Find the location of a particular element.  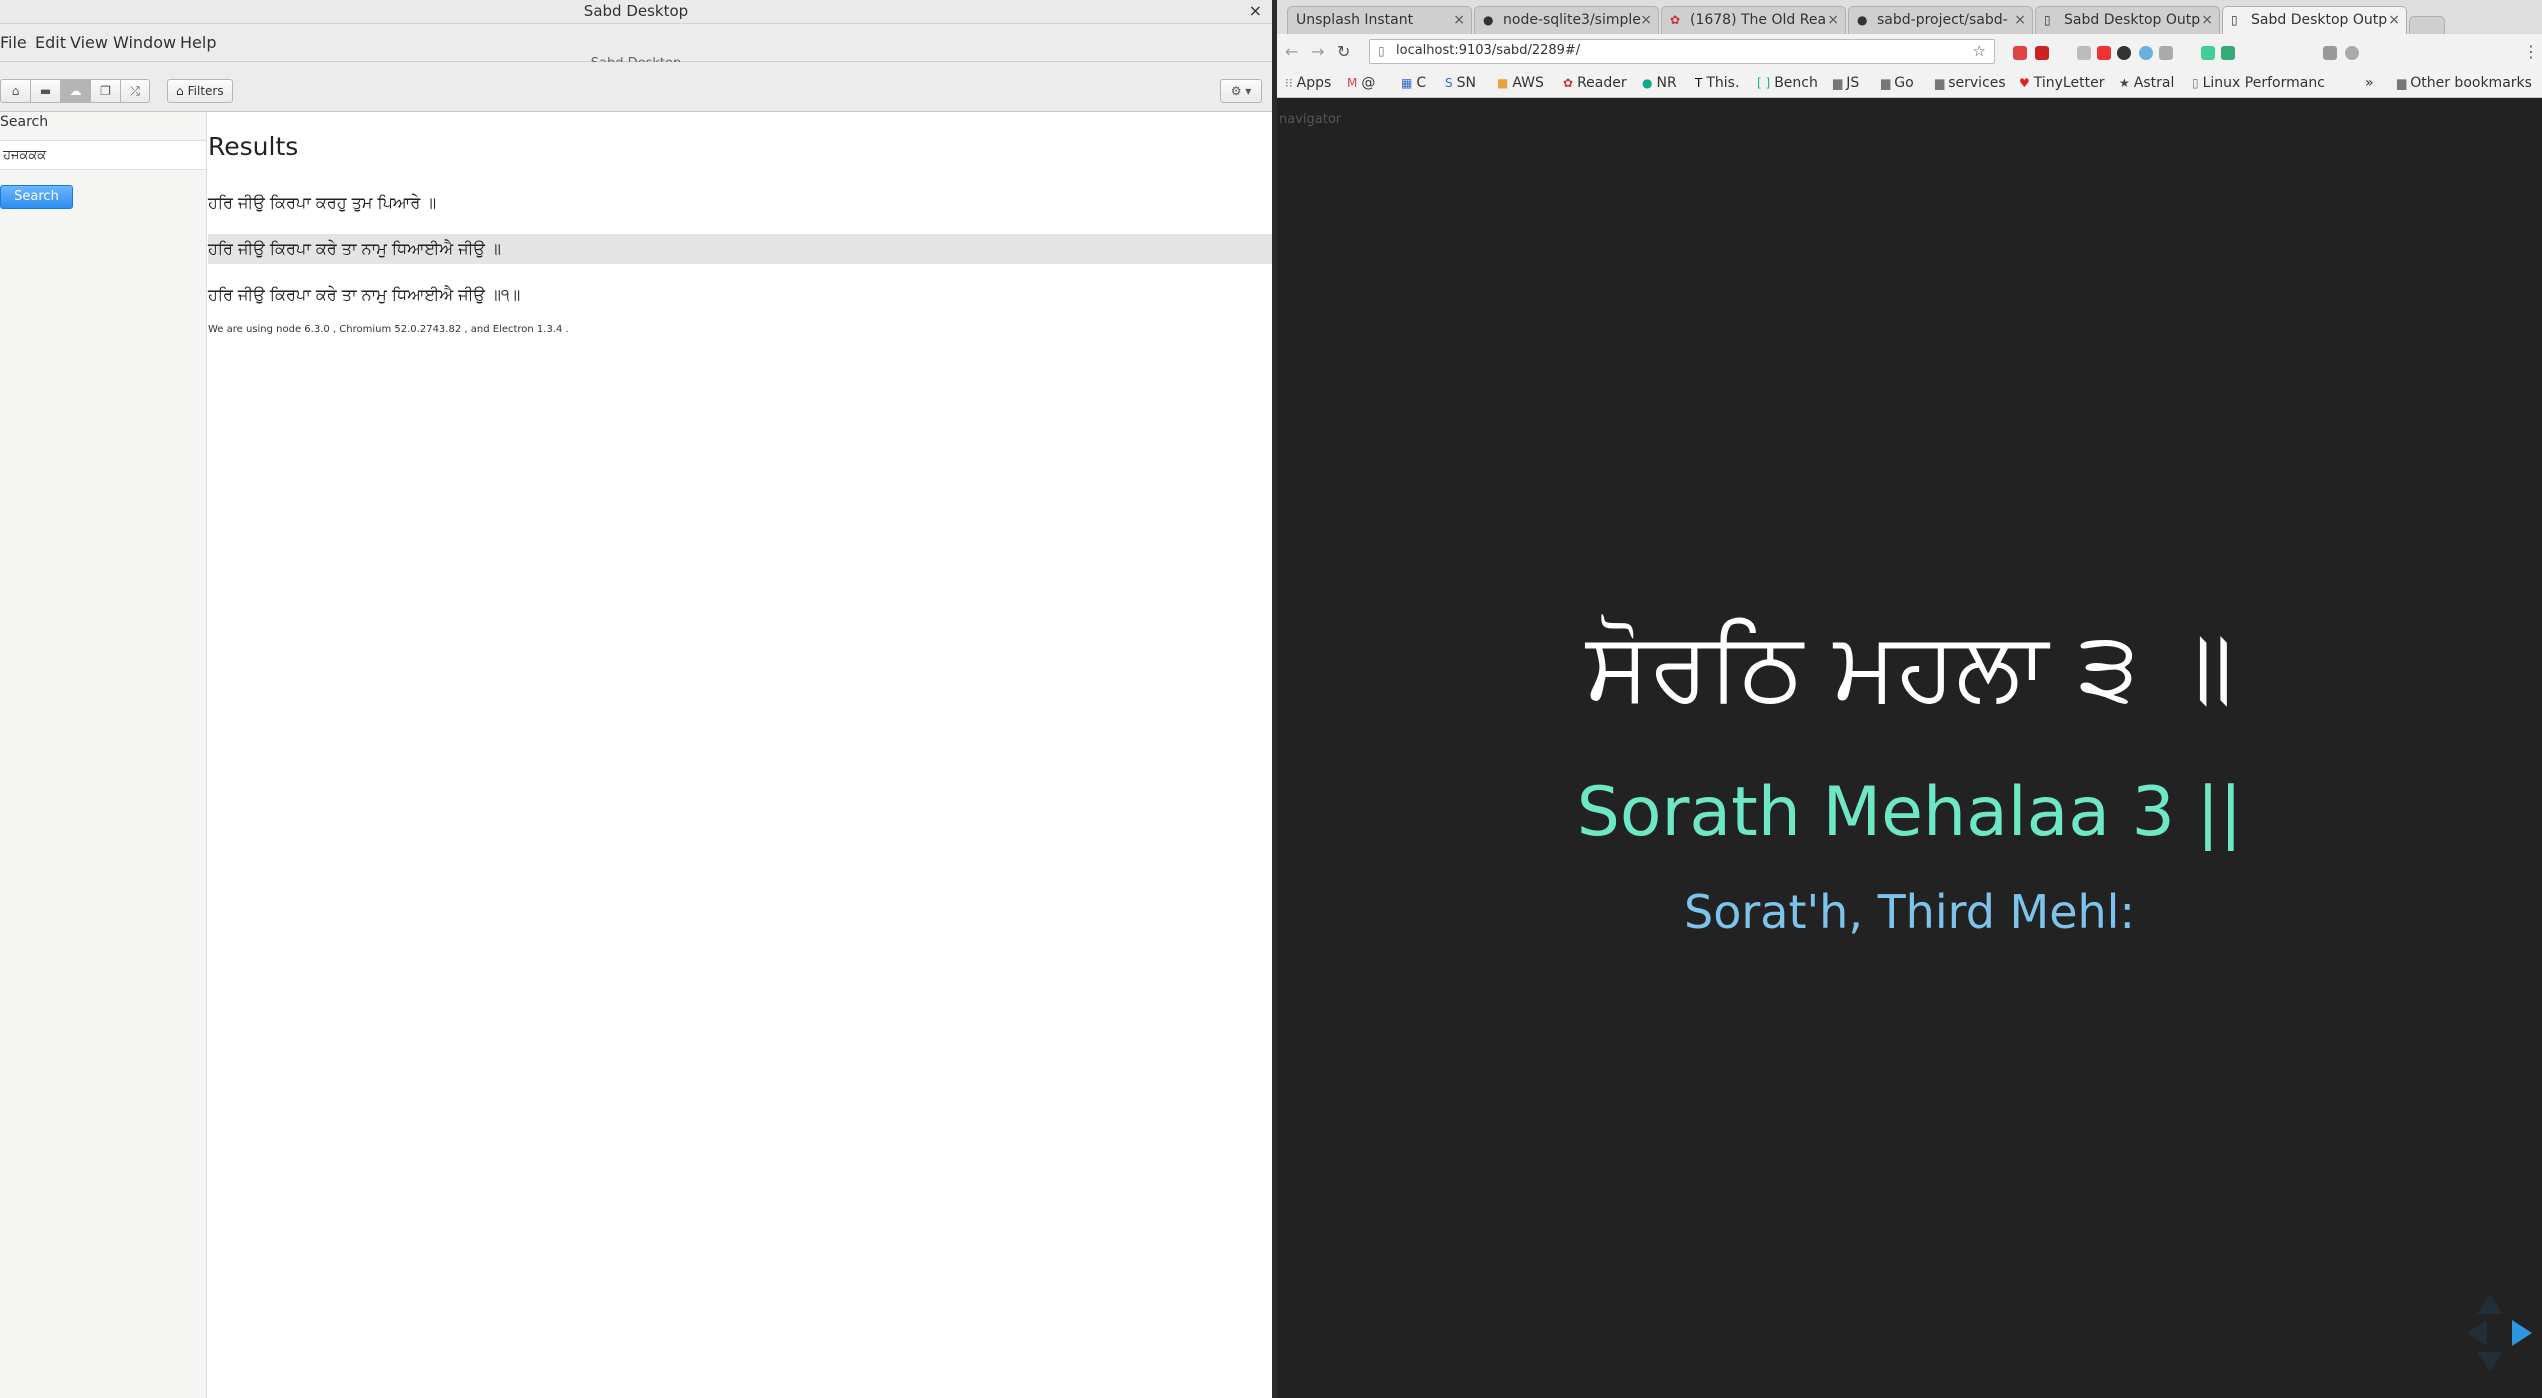

home-icon: ⌂ is located at coordinates (15, 91).